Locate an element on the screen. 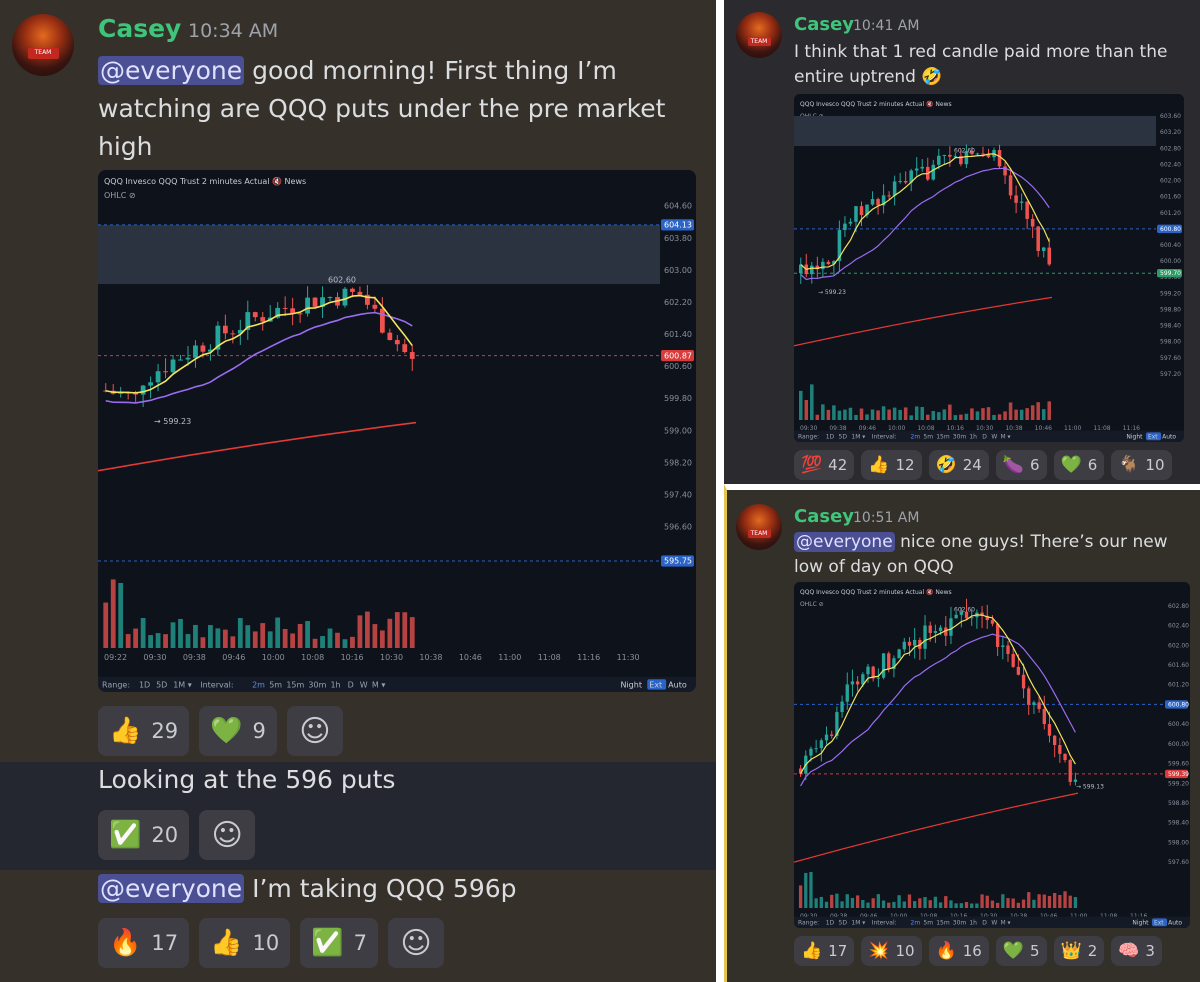  reaction-pill: 💯 42 is located at coordinates (824, 465).